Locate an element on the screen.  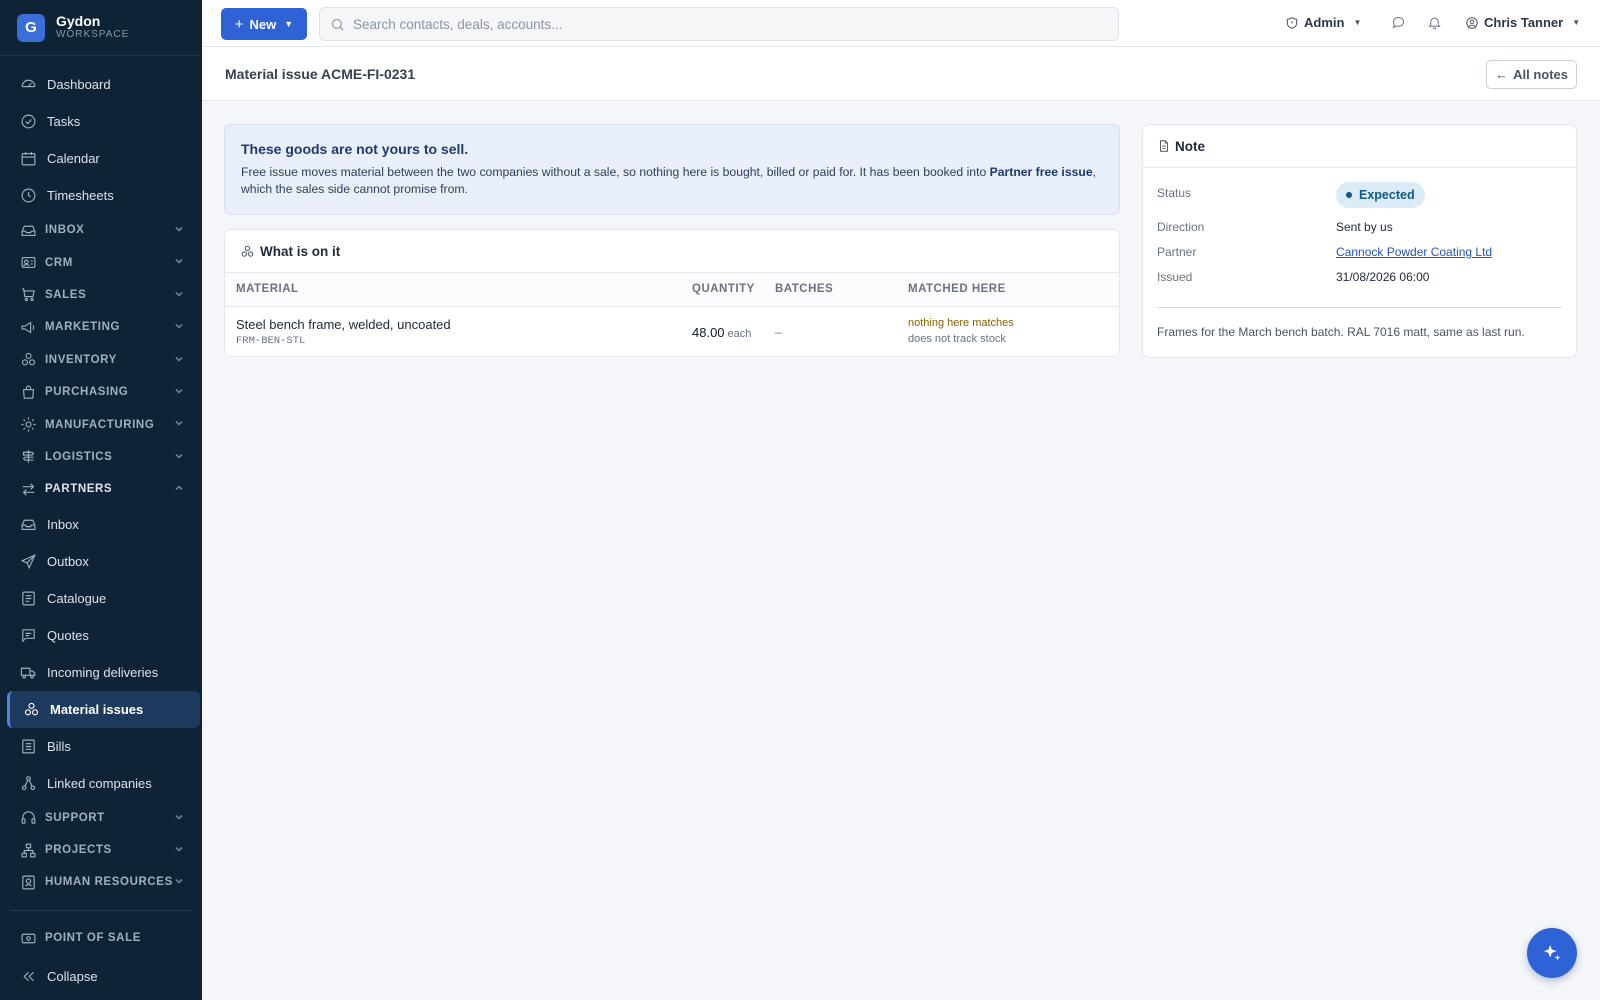
section-label: MARKETING is located at coordinates (83, 327).